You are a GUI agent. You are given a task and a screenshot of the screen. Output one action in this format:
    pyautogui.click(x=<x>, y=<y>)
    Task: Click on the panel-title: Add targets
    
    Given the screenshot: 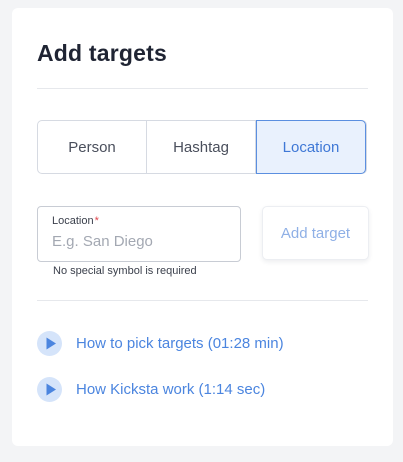 What is the action you would take?
    pyautogui.click(x=102, y=53)
    